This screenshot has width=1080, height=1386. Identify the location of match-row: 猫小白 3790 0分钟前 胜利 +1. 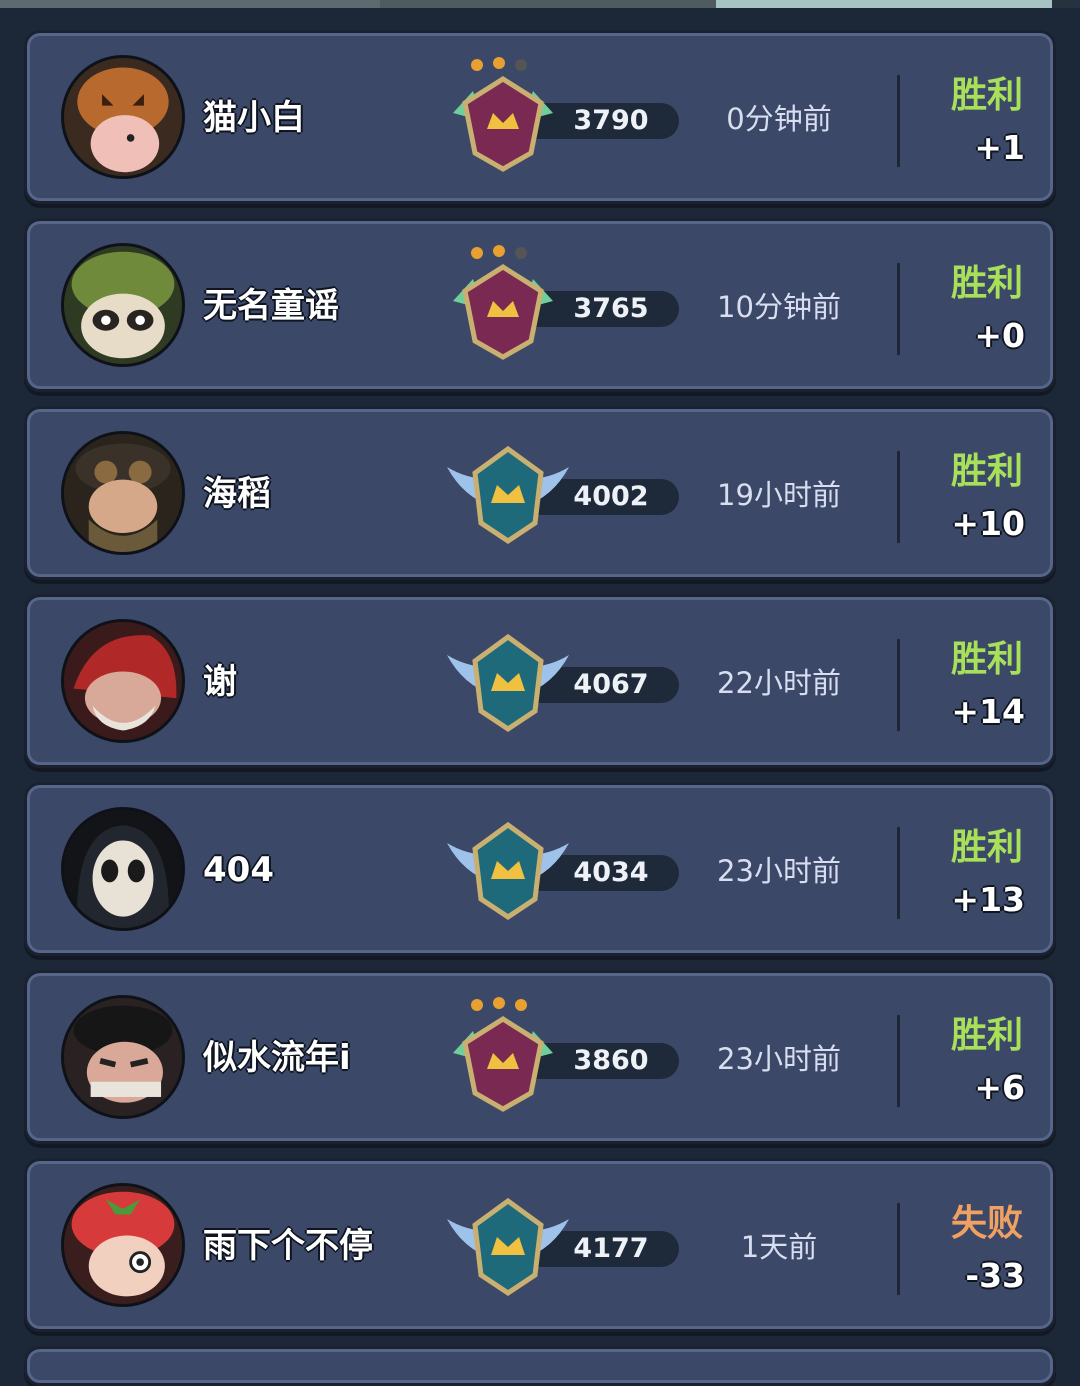
(540, 117).